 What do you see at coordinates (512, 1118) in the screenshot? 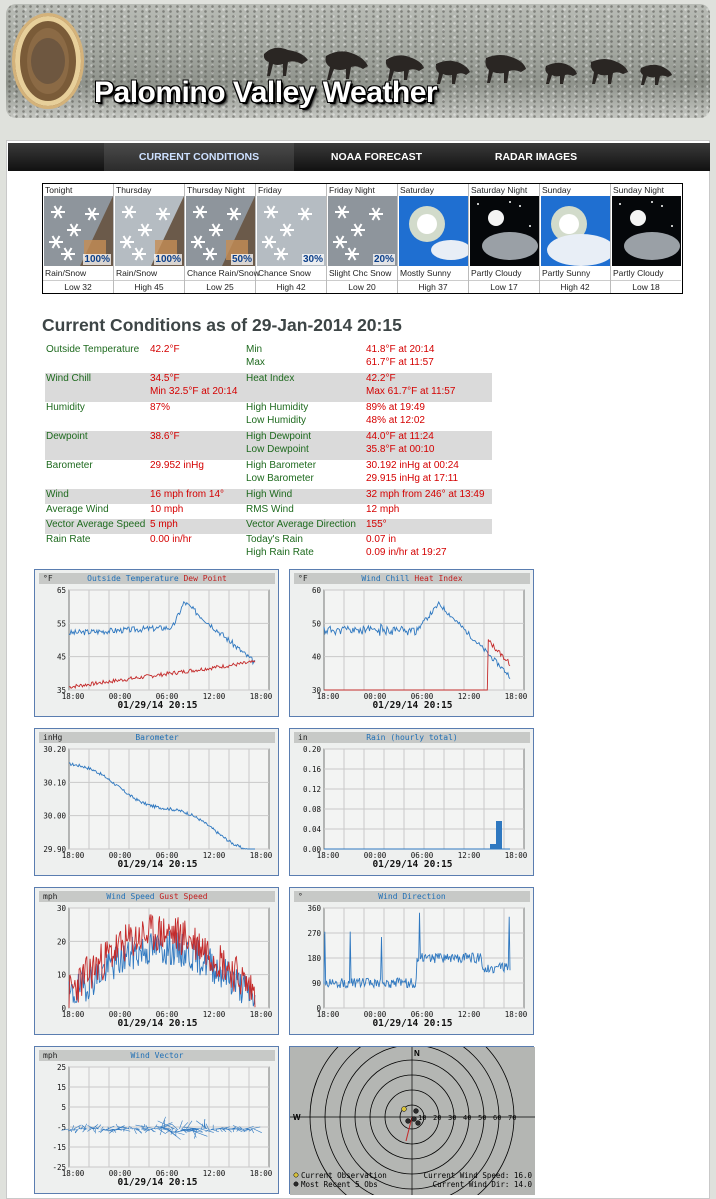
I see `ring-label: 70` at bounding box center [512, 1118].